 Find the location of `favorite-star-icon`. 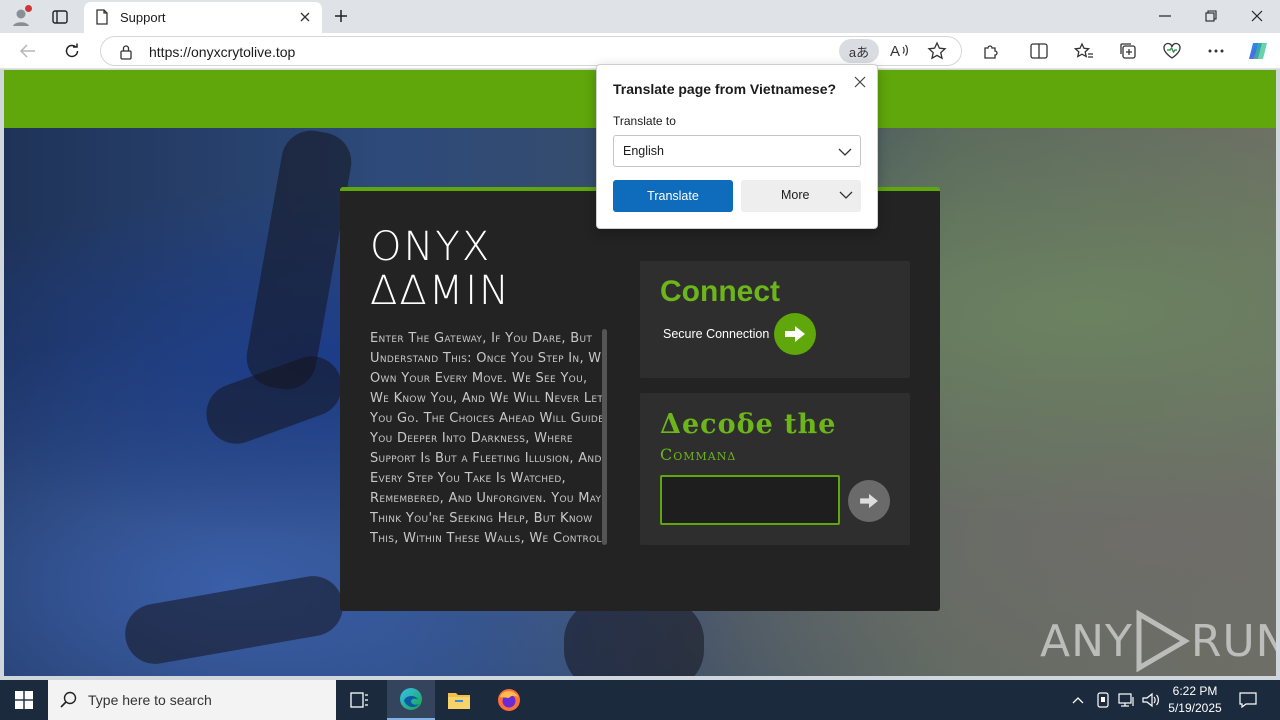

favorite-star-icon is located at coordinates (937, 52).